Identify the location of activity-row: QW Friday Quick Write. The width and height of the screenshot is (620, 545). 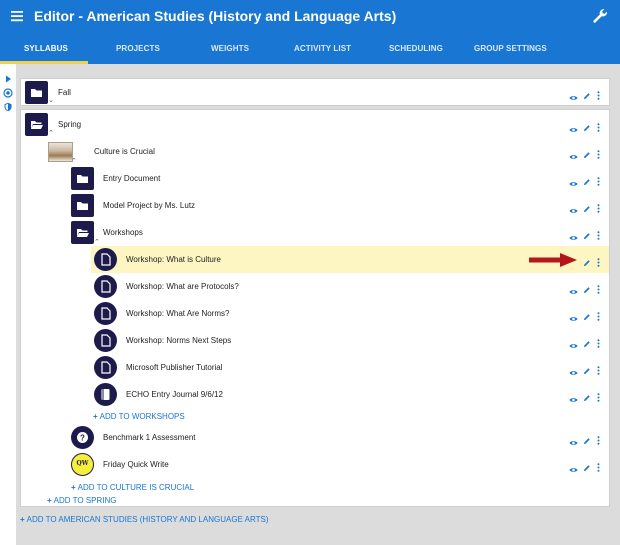
(338, 464).